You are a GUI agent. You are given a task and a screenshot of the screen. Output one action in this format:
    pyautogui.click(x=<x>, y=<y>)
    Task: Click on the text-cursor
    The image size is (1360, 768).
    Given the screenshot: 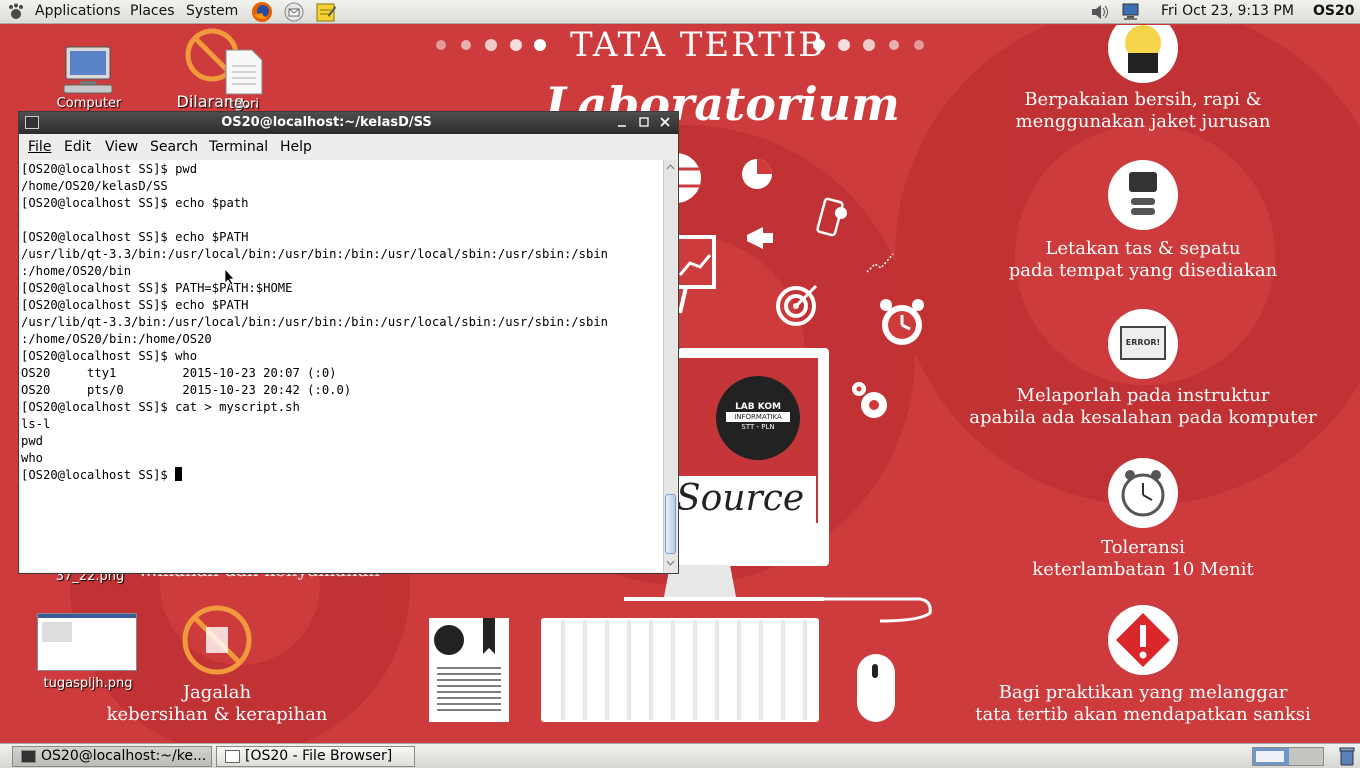 What is the action you would take?
    pyautogui.click(x=179, y=474)
    